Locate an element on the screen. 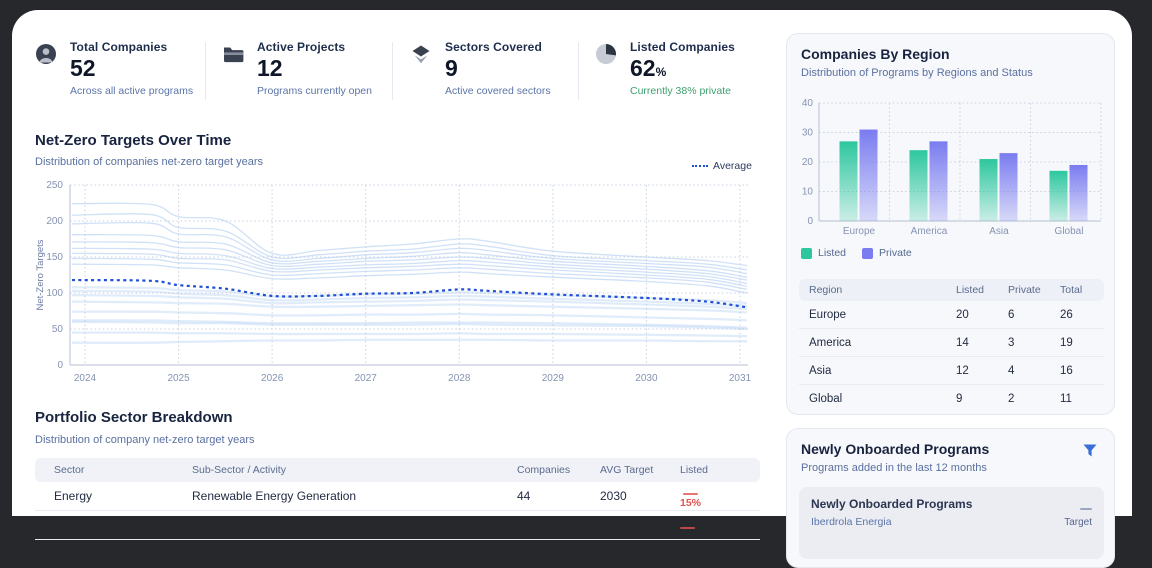 The height and width of the screenshot is (568, 1152). svg-text: 200 is located at coordinates (54, 221).